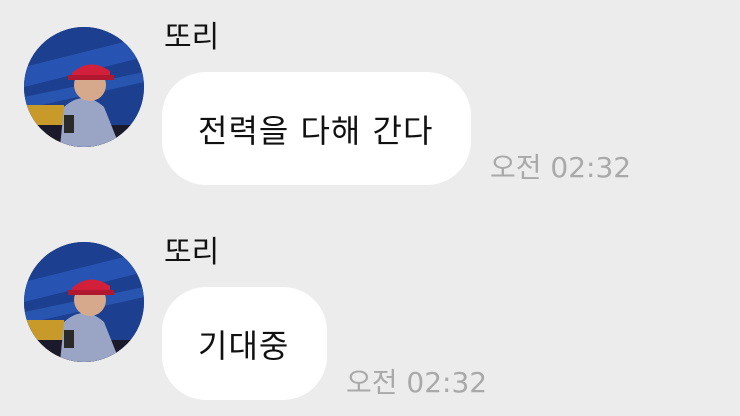 This screenshot has width=740, height=416. I want to click on message-text: 기대중, so click(244, 345).